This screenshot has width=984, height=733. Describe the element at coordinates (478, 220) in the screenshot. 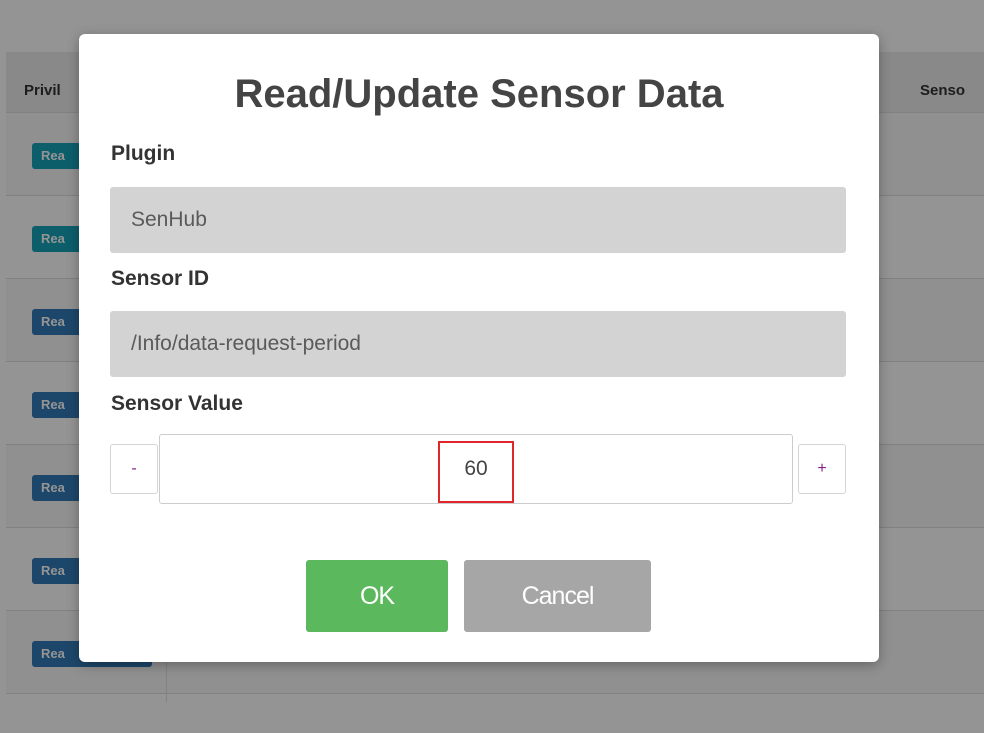

I see `plugin-field: SenHub` at that location.